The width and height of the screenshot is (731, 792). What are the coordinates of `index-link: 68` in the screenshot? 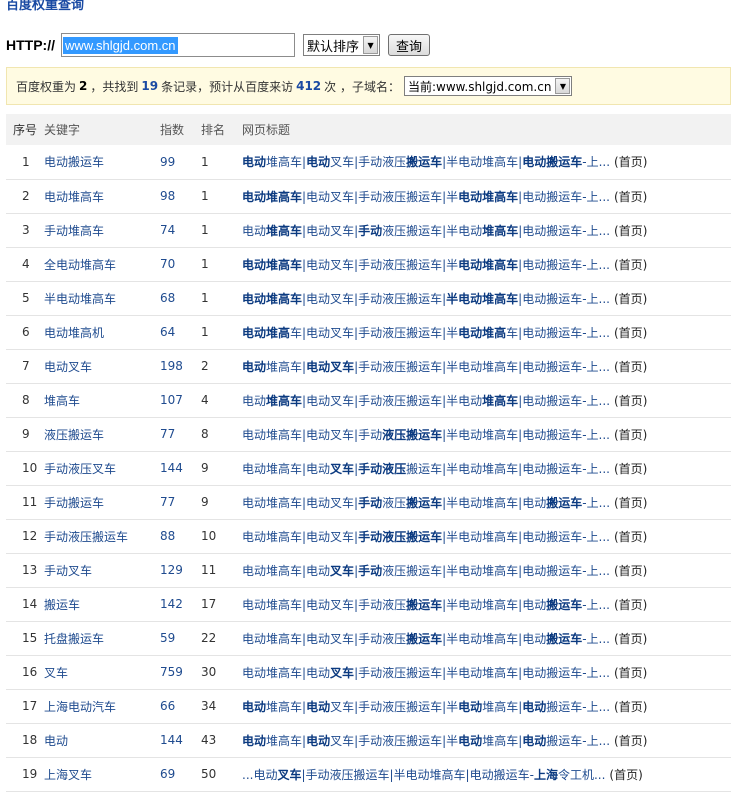 It's located at (180, 298).